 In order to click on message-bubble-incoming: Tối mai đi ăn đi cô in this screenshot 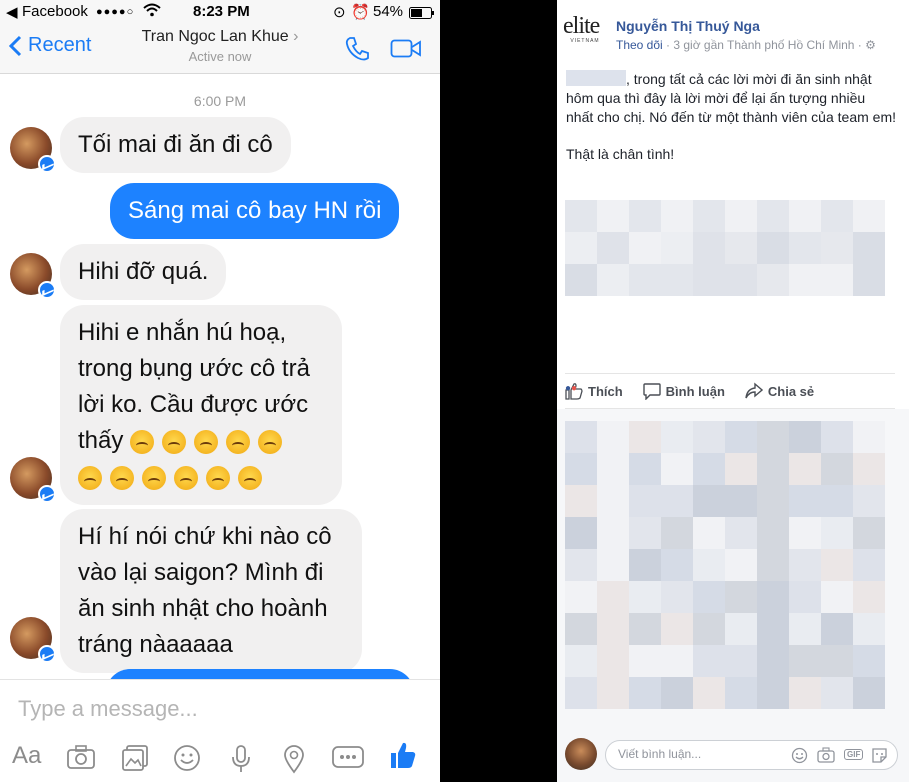, I will do `click(175, 145)`.